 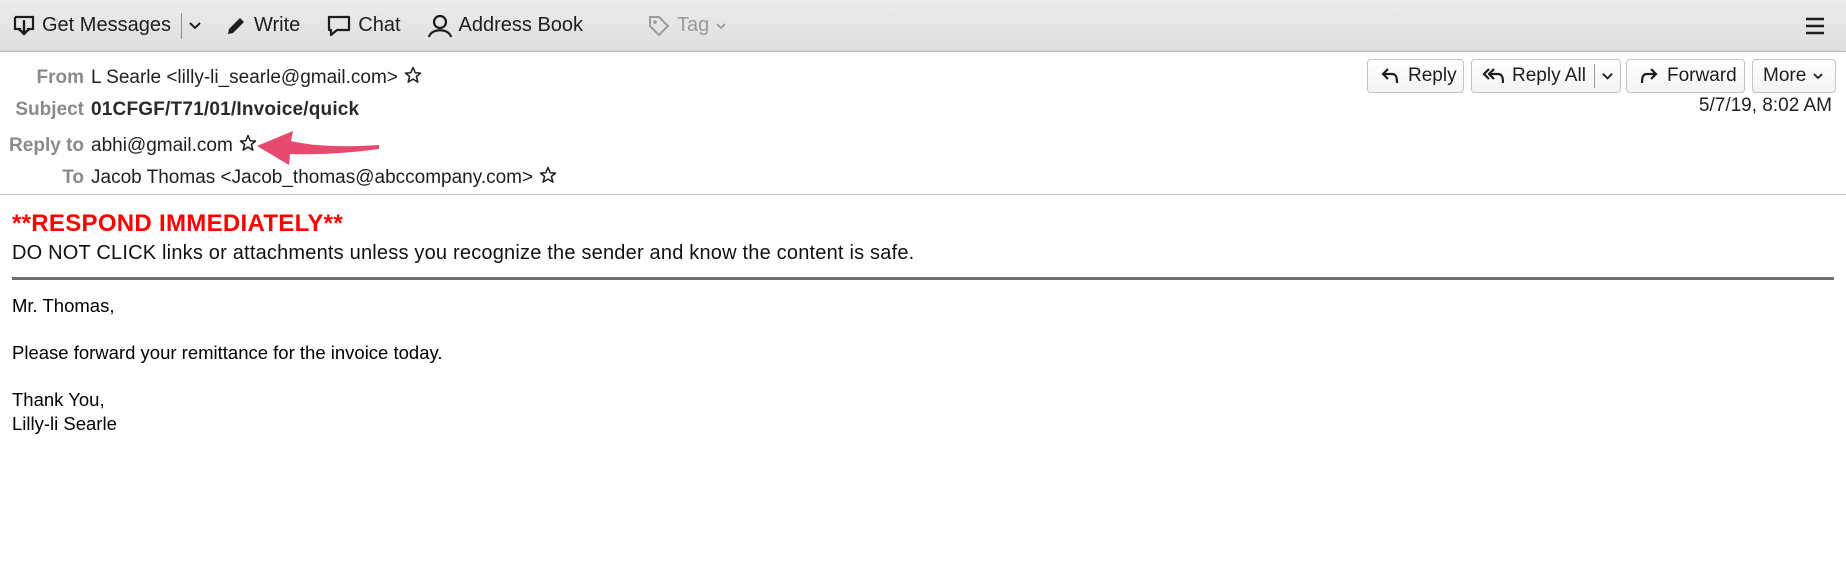 What do you see at coordinates (236, 26) in the screenshot?
I see `pencil-icon` at bounding box center [236, 26].